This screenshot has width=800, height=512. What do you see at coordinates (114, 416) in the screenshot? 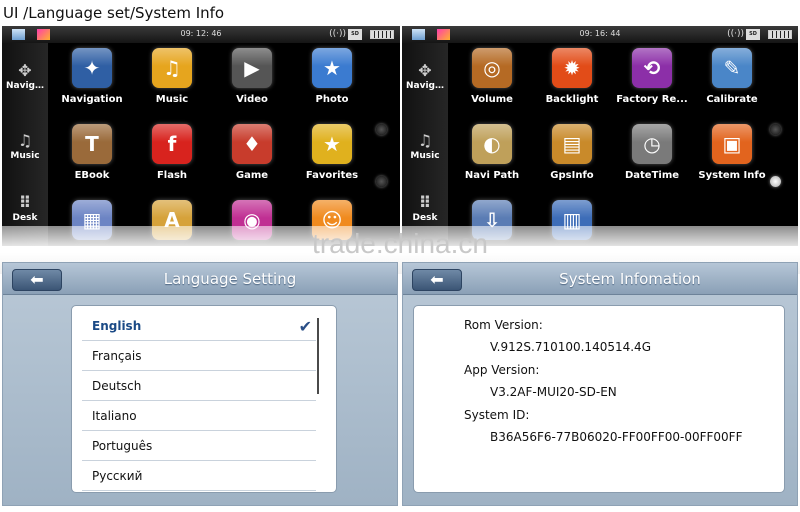
I see `language-label: Italiano` at bounding box center [114, 416].